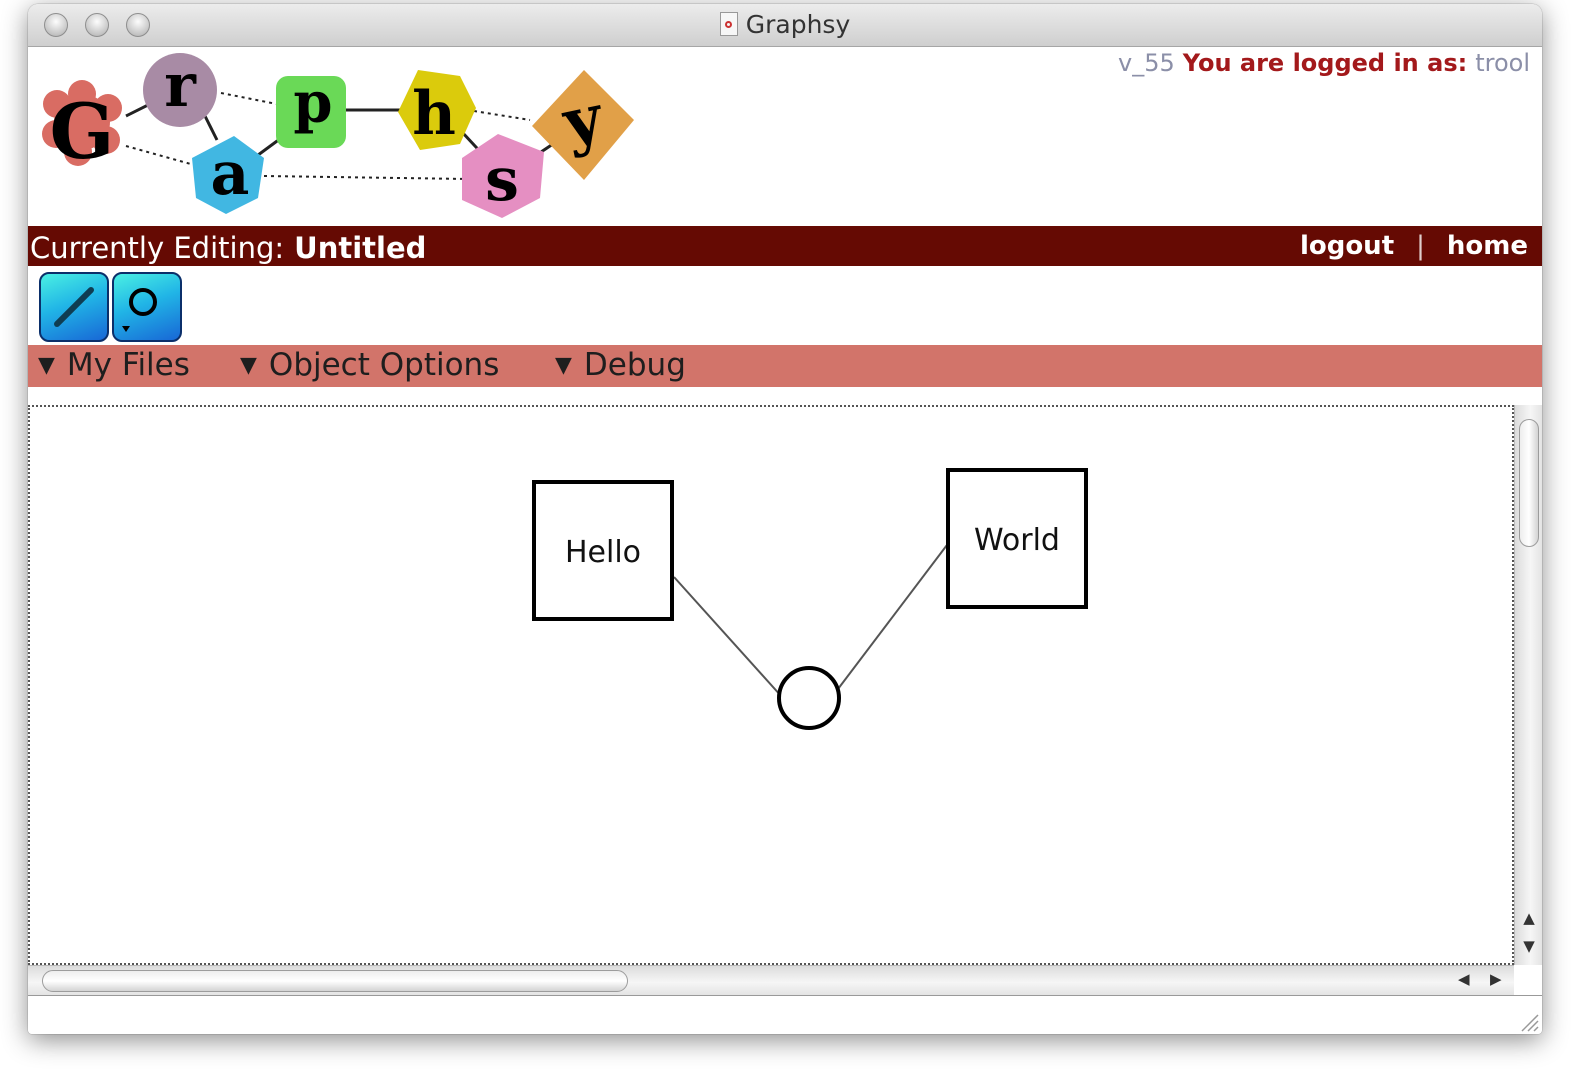 The height and width of the screenshot is (1090, 1582). Describe the element at coordinates (771, 980) in the screenshot. I see `horizontal-scrollbar: ◀ ▶` at that location.